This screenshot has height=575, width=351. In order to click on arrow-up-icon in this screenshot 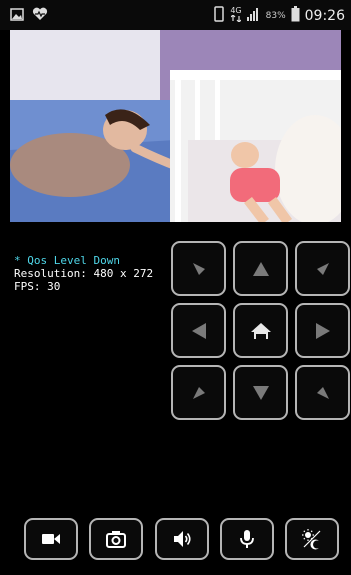, I will do `click(260, 268)`.